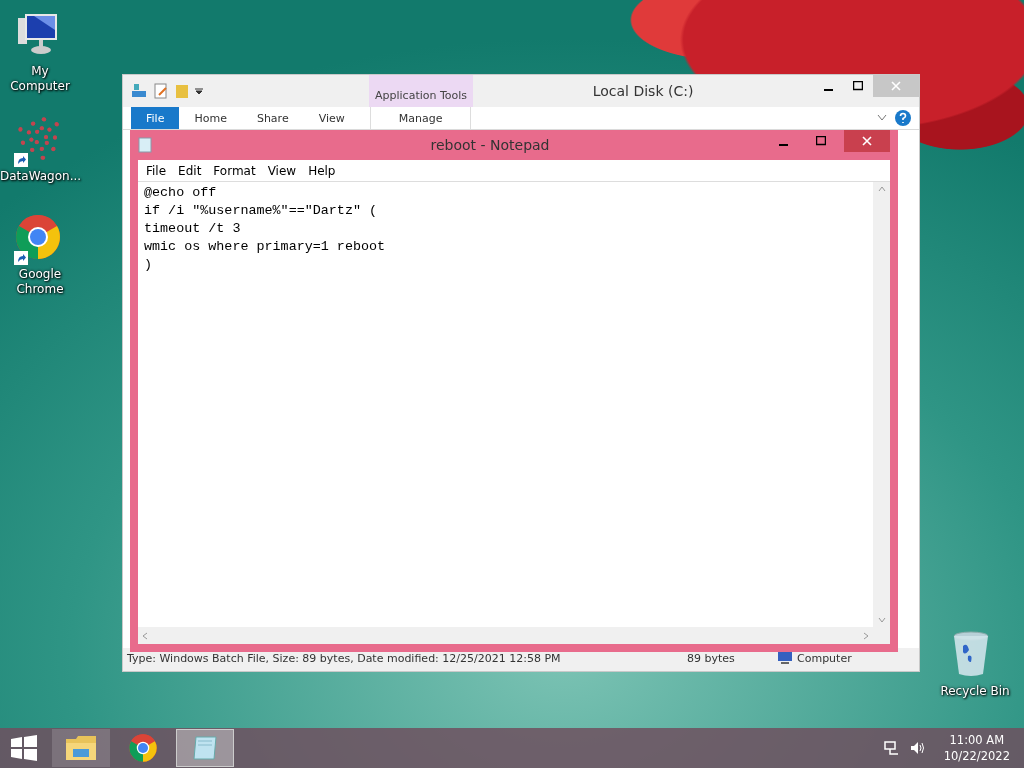  Describe the element at coordinates (824, 658) in the screenshot. I see `status-text: Computer` at that location.